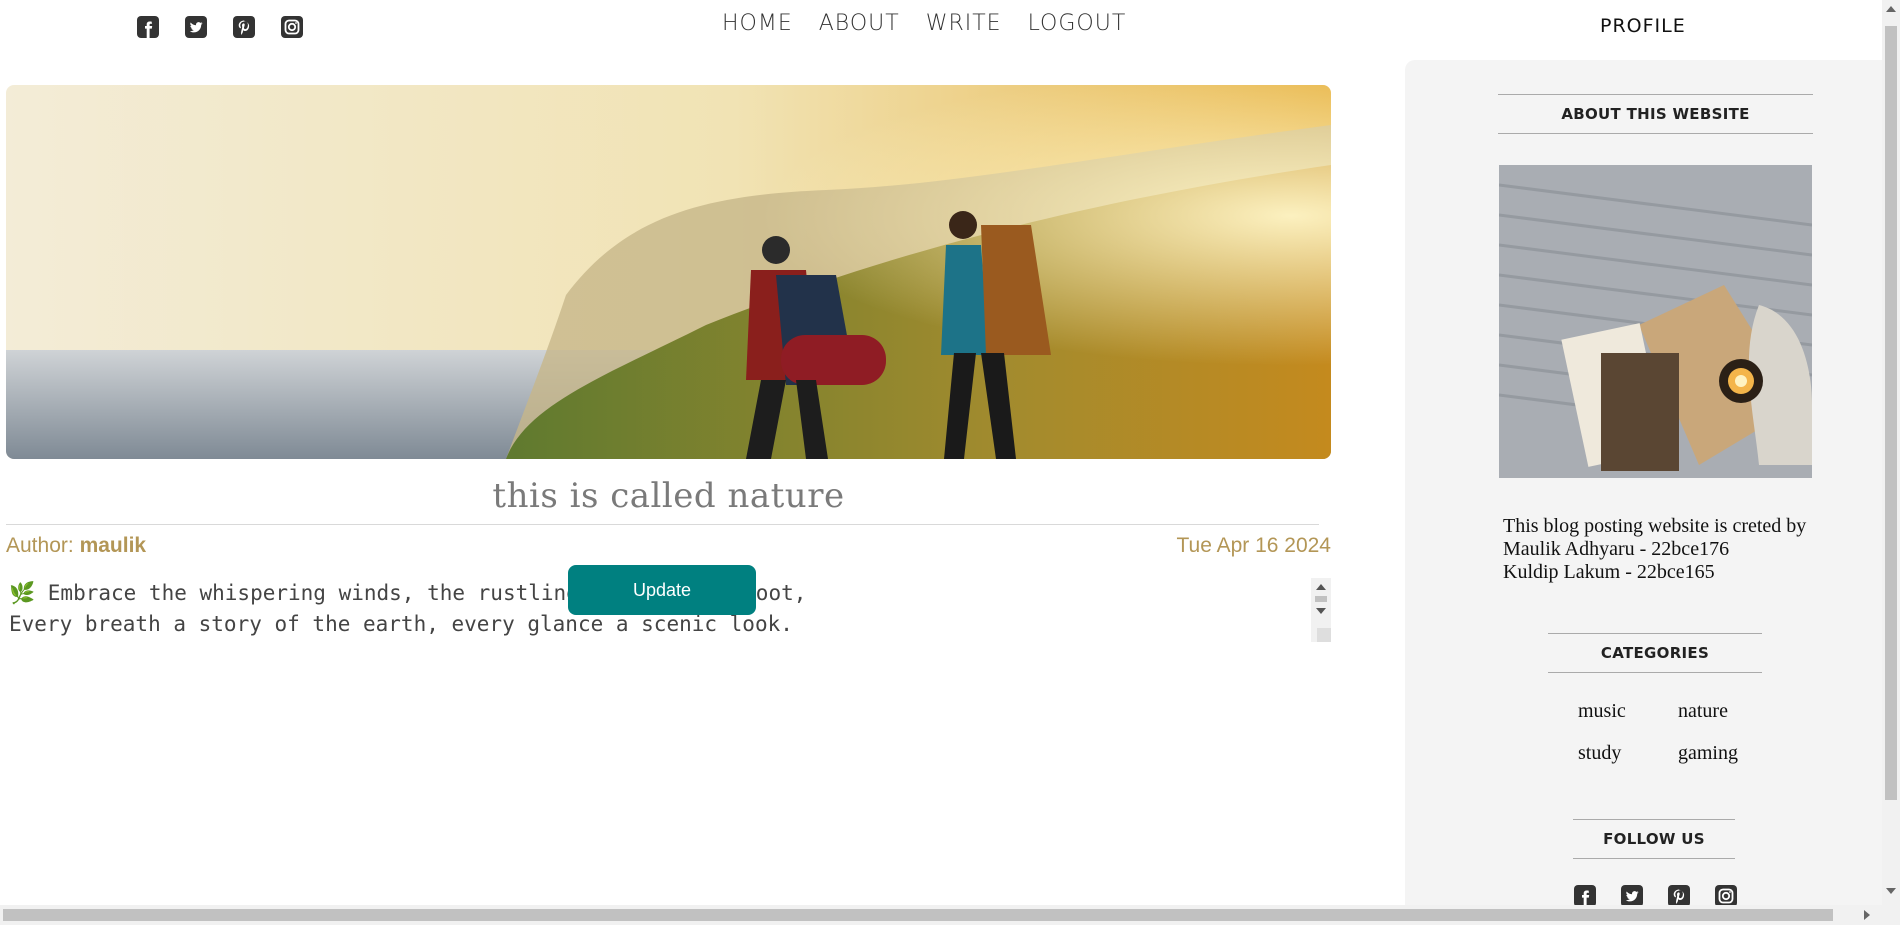 The height and width of the screenshot is (925, 1900). Describe the element at coordinates (1655, 321) in the screenshot. I see `about-image` at that location.